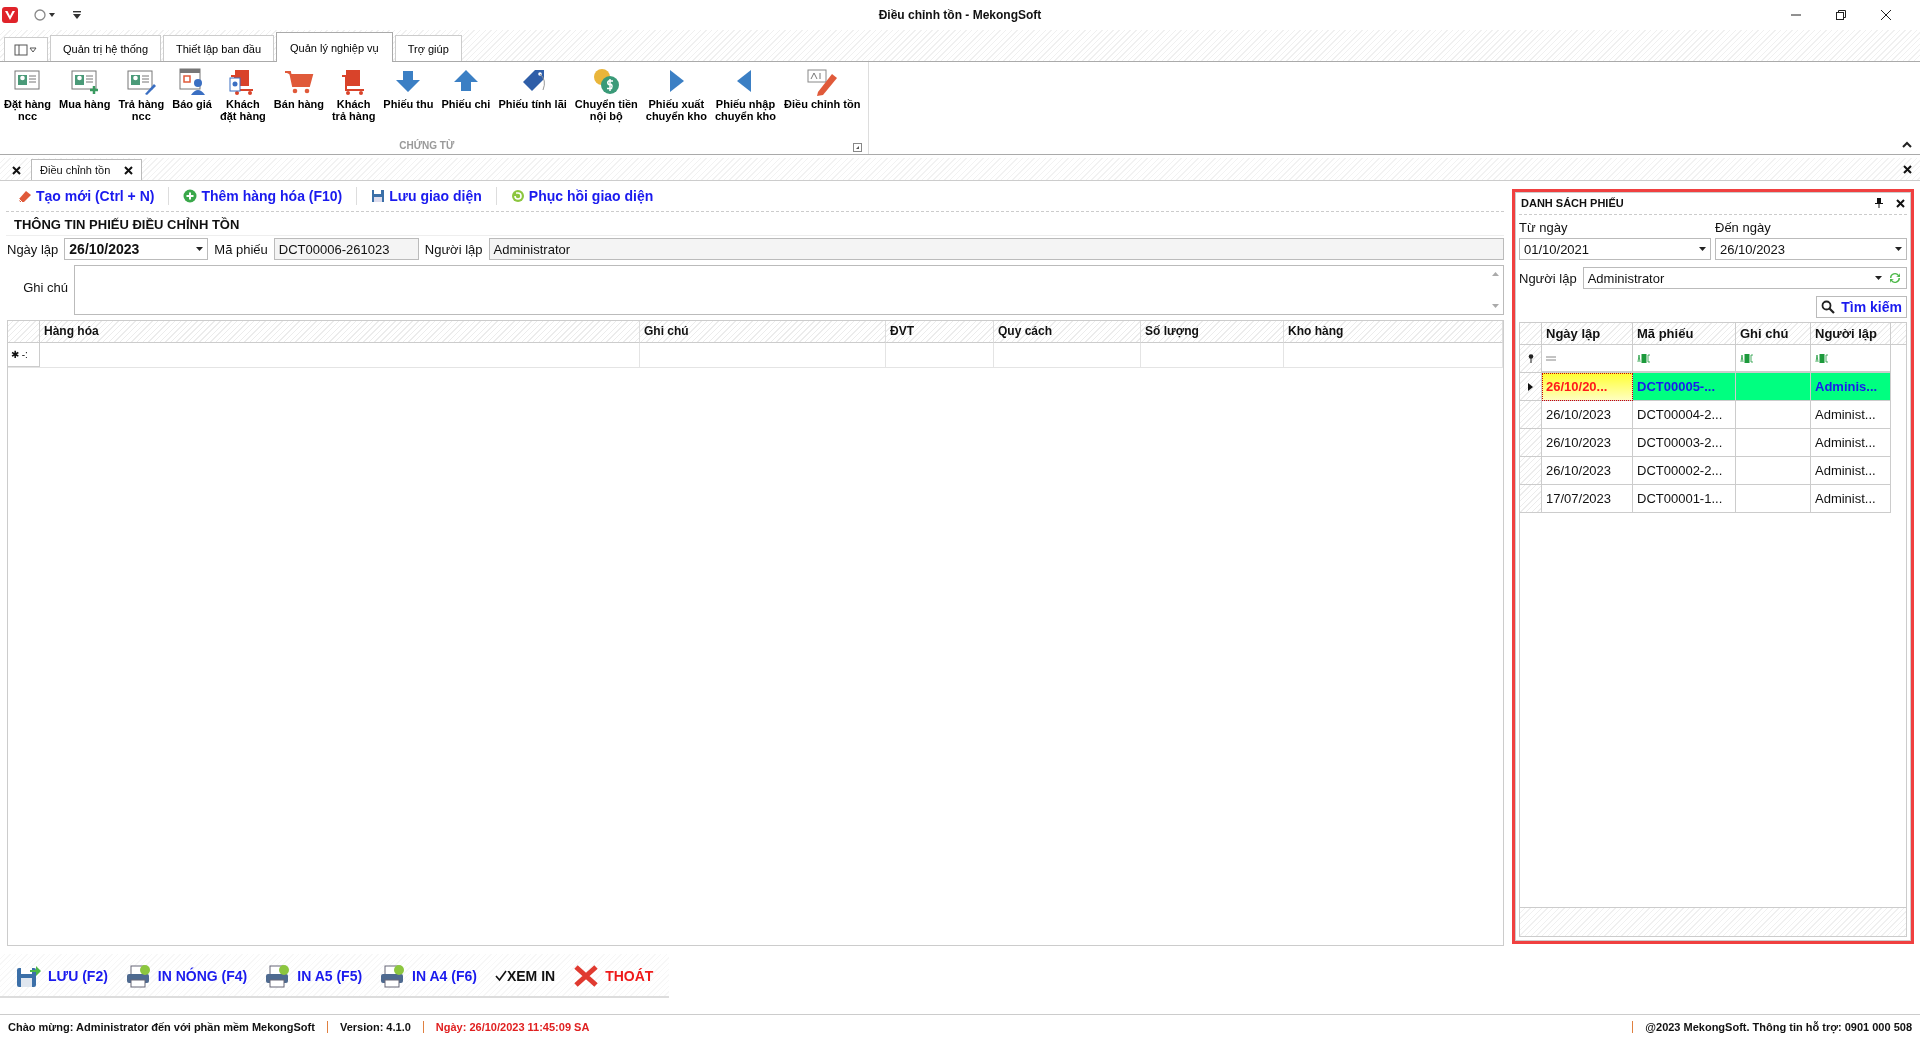 The image size is (1920, 1039). What do you see at coordinates (1615, 249) in the screenshot?
I see `from-date-field: 01/10/2021` at bounding box center [1615, 249].